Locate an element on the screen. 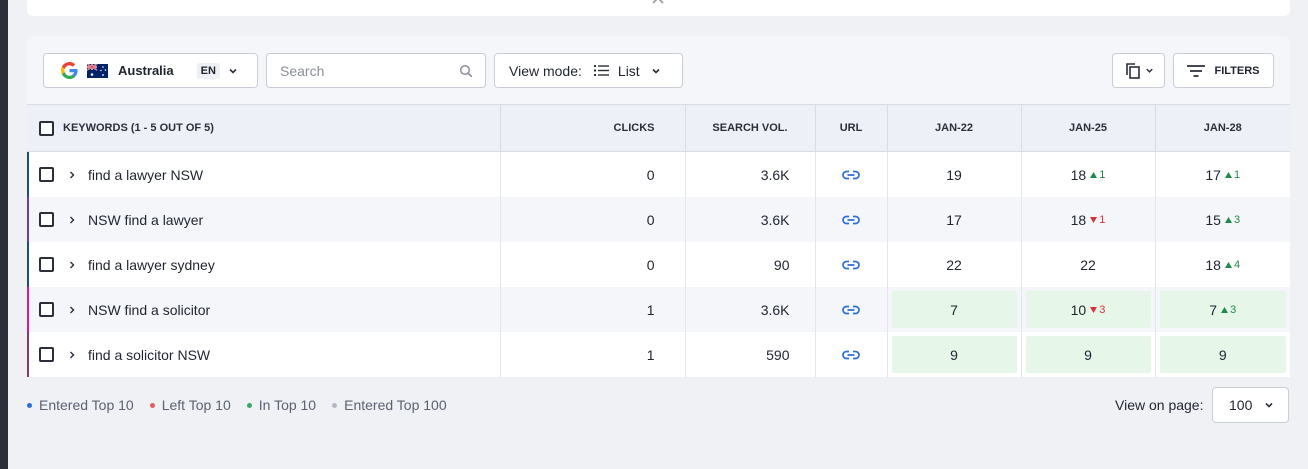  page-size-value: 100 is located at coordinates (1241, 405).